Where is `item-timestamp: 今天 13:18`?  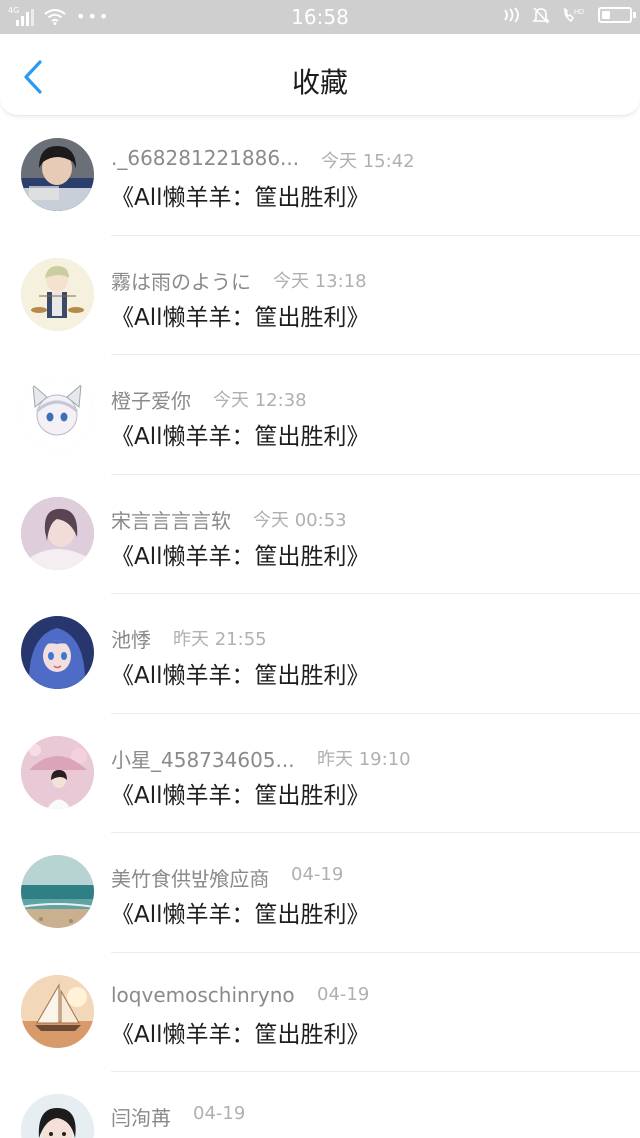 item-timestamp: 今天 13:18 is located at coordinates (320, 281).